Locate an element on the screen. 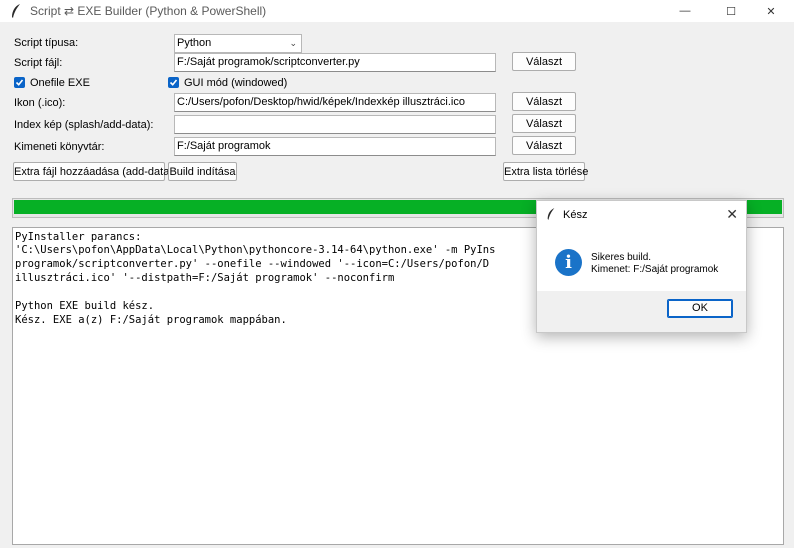  dialog-footer: OK is located at coordinates (641, 311).